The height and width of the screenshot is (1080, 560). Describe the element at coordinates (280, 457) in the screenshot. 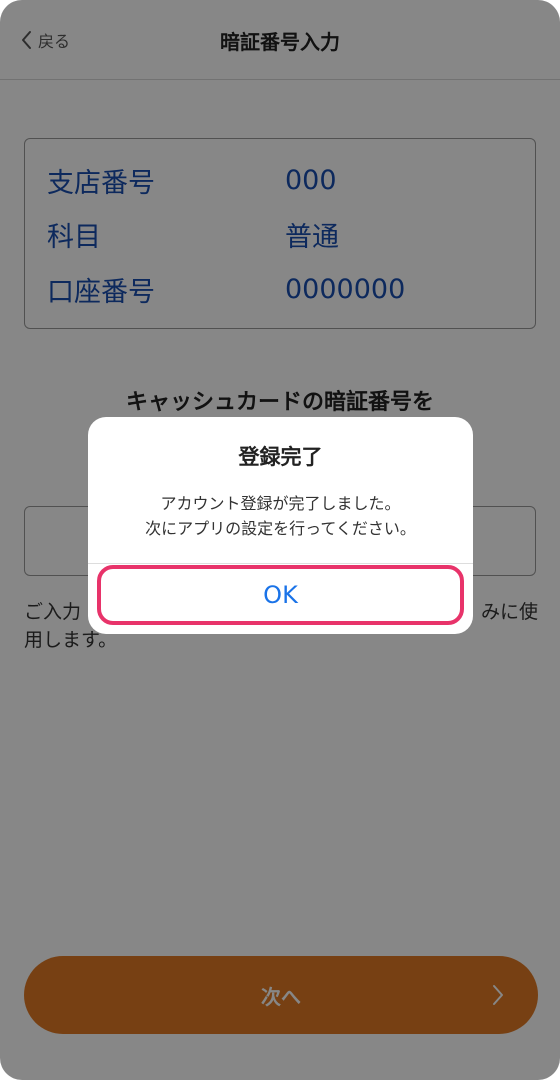

I see `dialog-title: 登録完了` at that location.